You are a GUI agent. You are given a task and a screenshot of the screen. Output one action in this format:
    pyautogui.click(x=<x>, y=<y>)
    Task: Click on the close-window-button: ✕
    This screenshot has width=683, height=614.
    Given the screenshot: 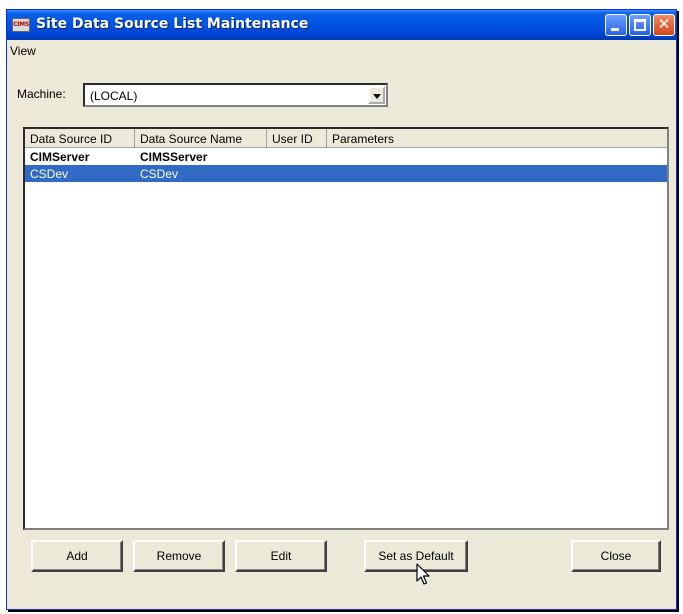 What is the action you would take?
    pyautogui.click(x=664, y=25)
    